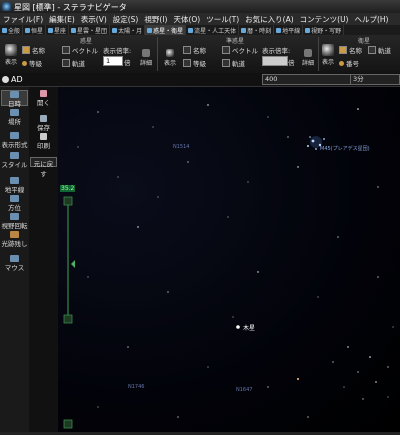 The width and height of the screenshot is (400, 435). What do you see at coordinates (44, 261) in the screenshot?
I see `file-tool-panel: 開く 保存 印刷 元に戻す` at bounding box center [44, 261].